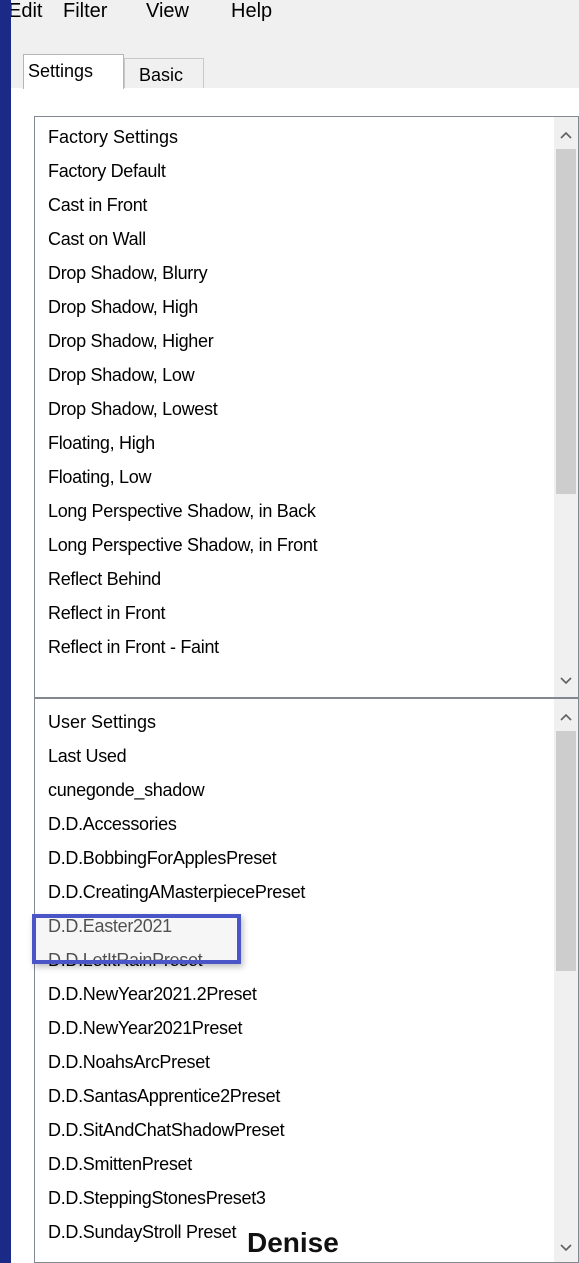  What do you see at coordinates (182, 511) in the screenshot?
I see `list-item: Long Perspective Shadow, in Back` at bounding box center [182, 511].